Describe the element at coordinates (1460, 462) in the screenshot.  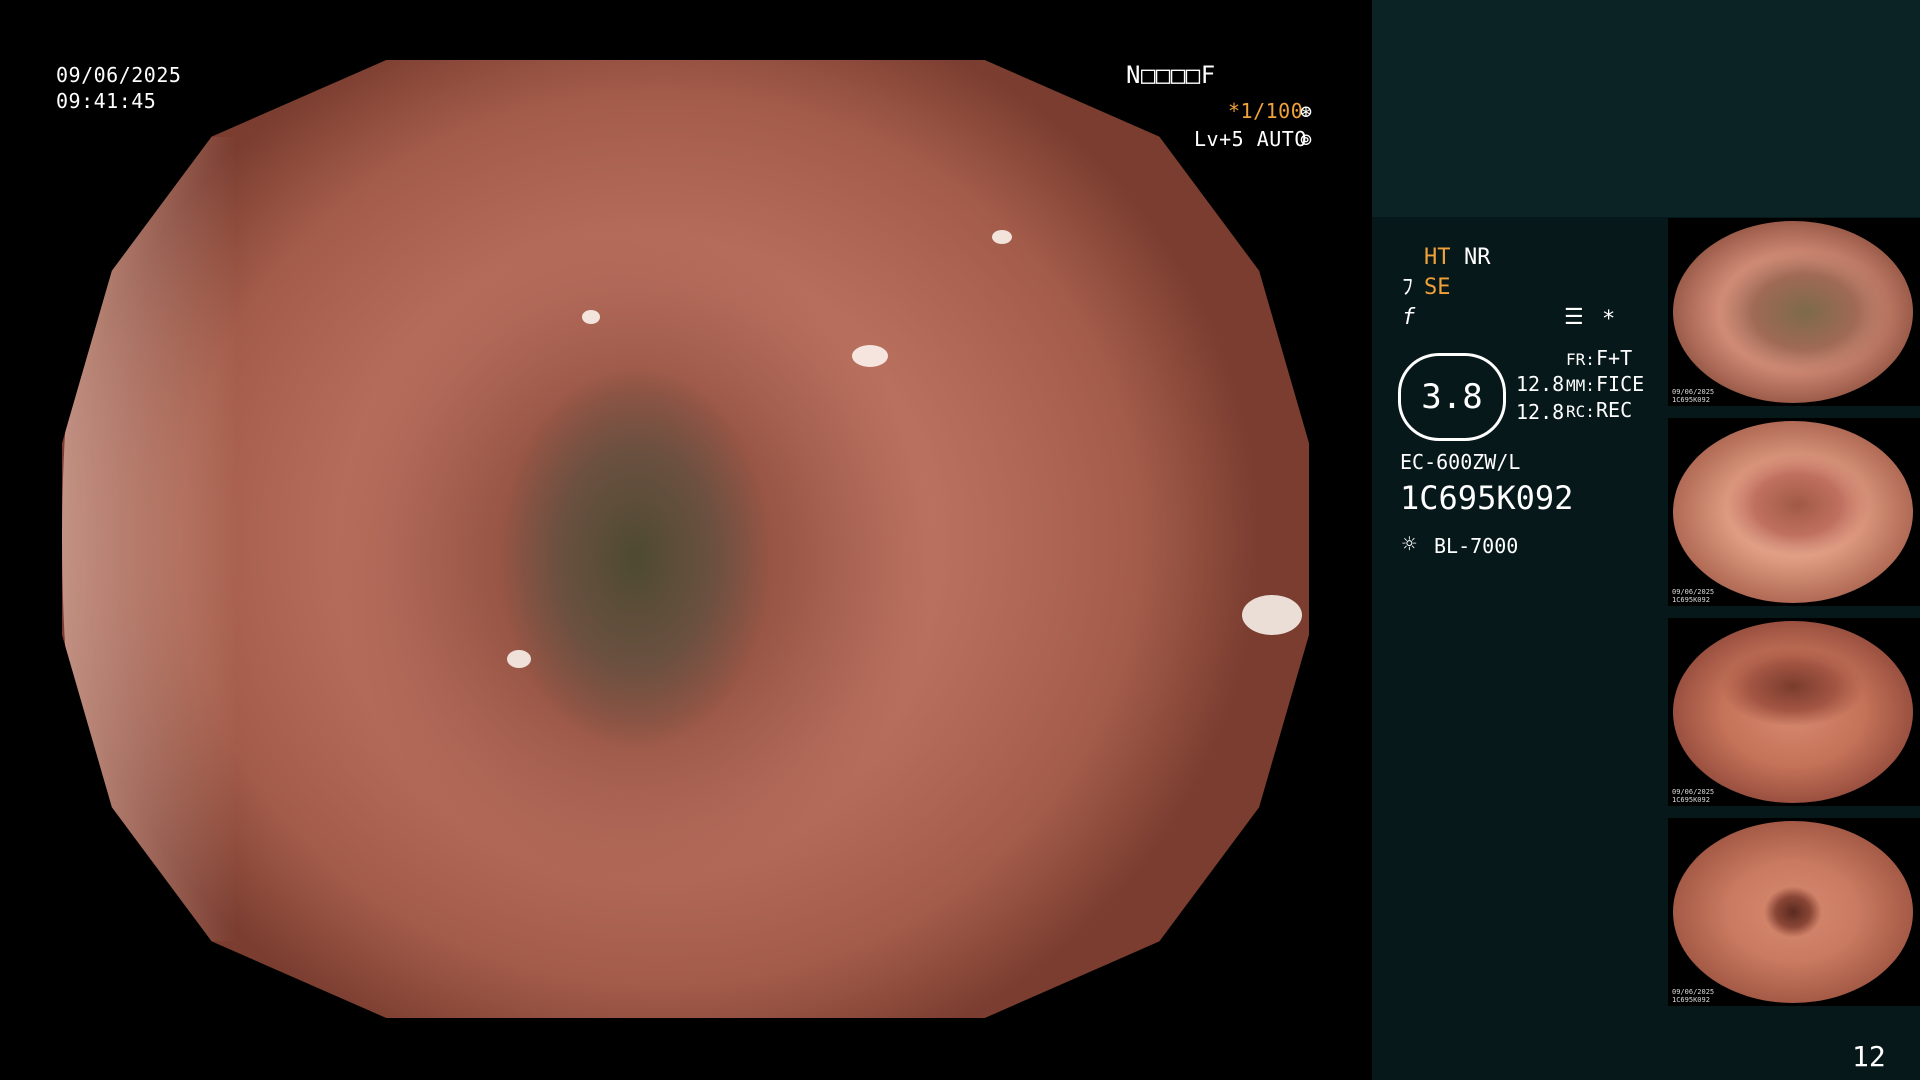
I see `scope-model: EC-600ZW/L` at that location.